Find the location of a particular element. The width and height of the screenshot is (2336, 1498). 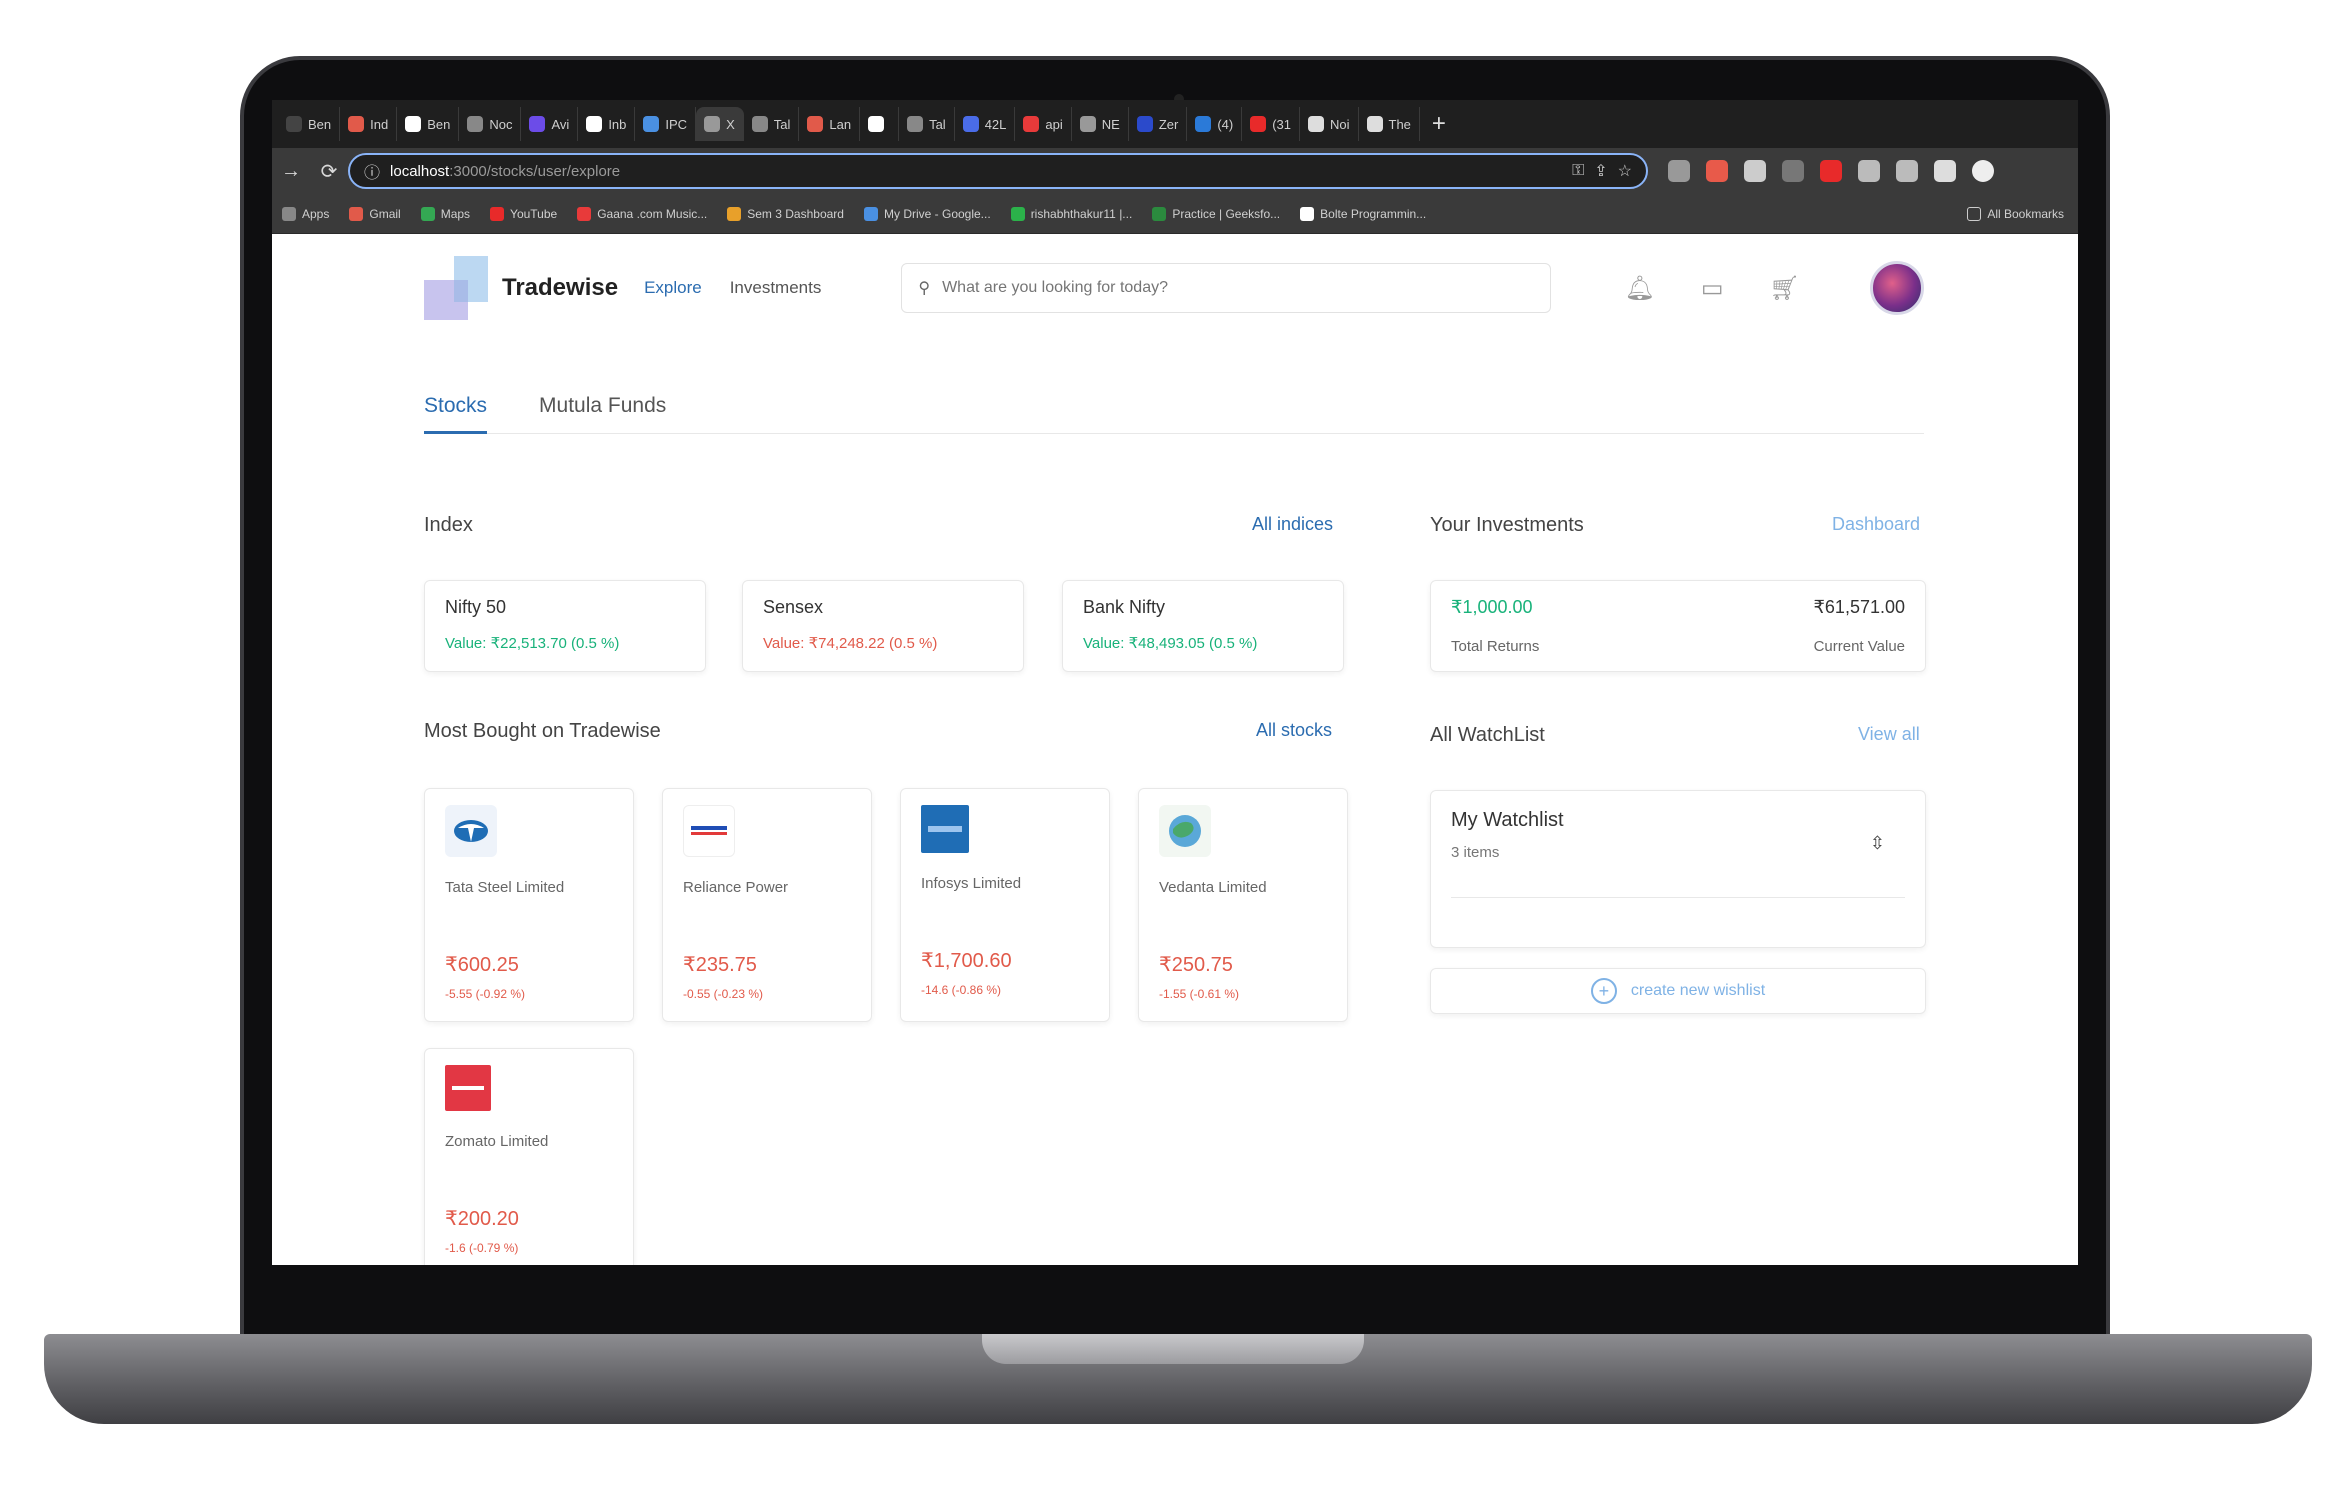

sidepanel-icon is located at coordinates (1945, 171).